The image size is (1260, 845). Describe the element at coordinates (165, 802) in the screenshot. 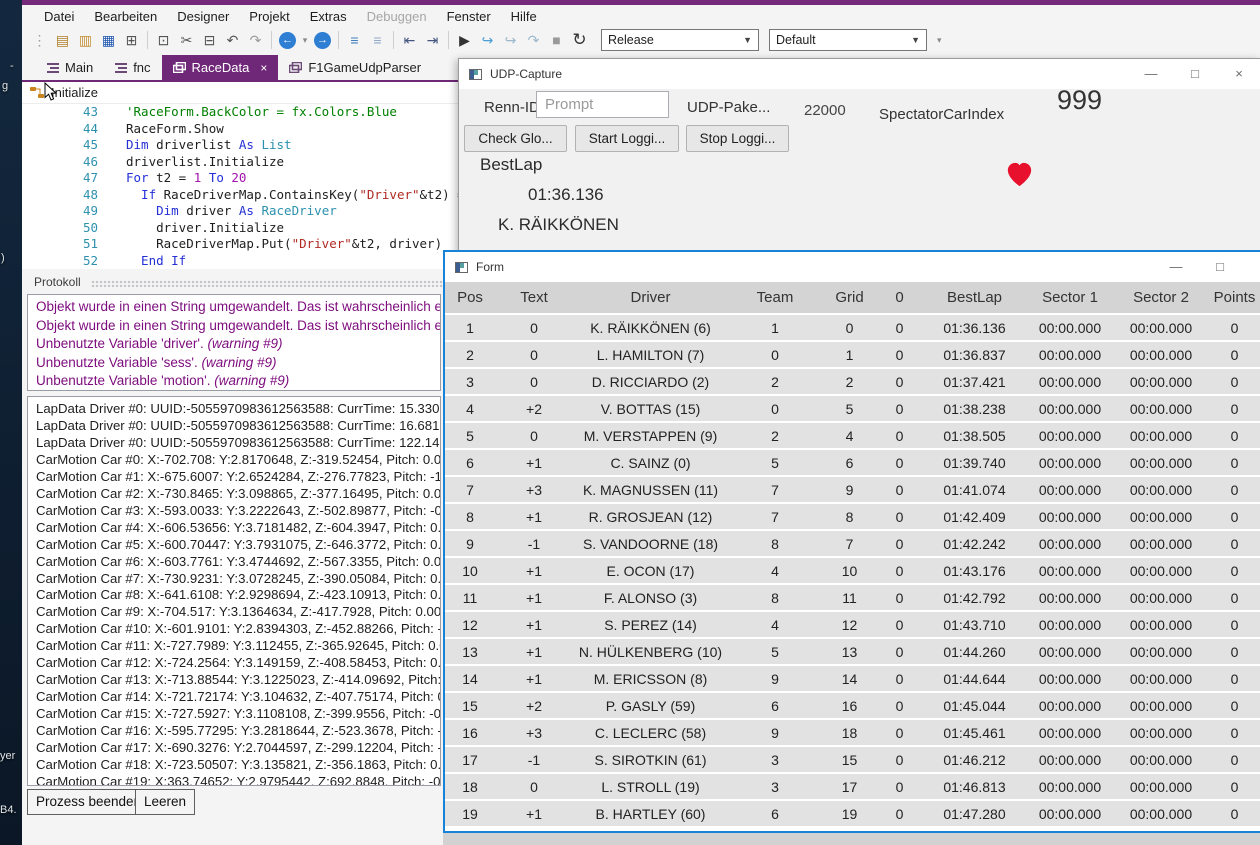

I see `clear-log-button: Leeren` at that location.